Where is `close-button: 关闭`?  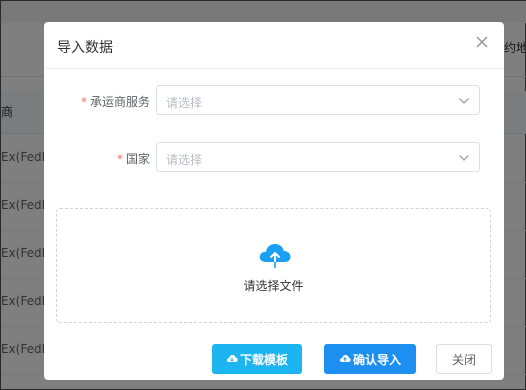
close-button: 关闭 is located at coordinates (464, 359).